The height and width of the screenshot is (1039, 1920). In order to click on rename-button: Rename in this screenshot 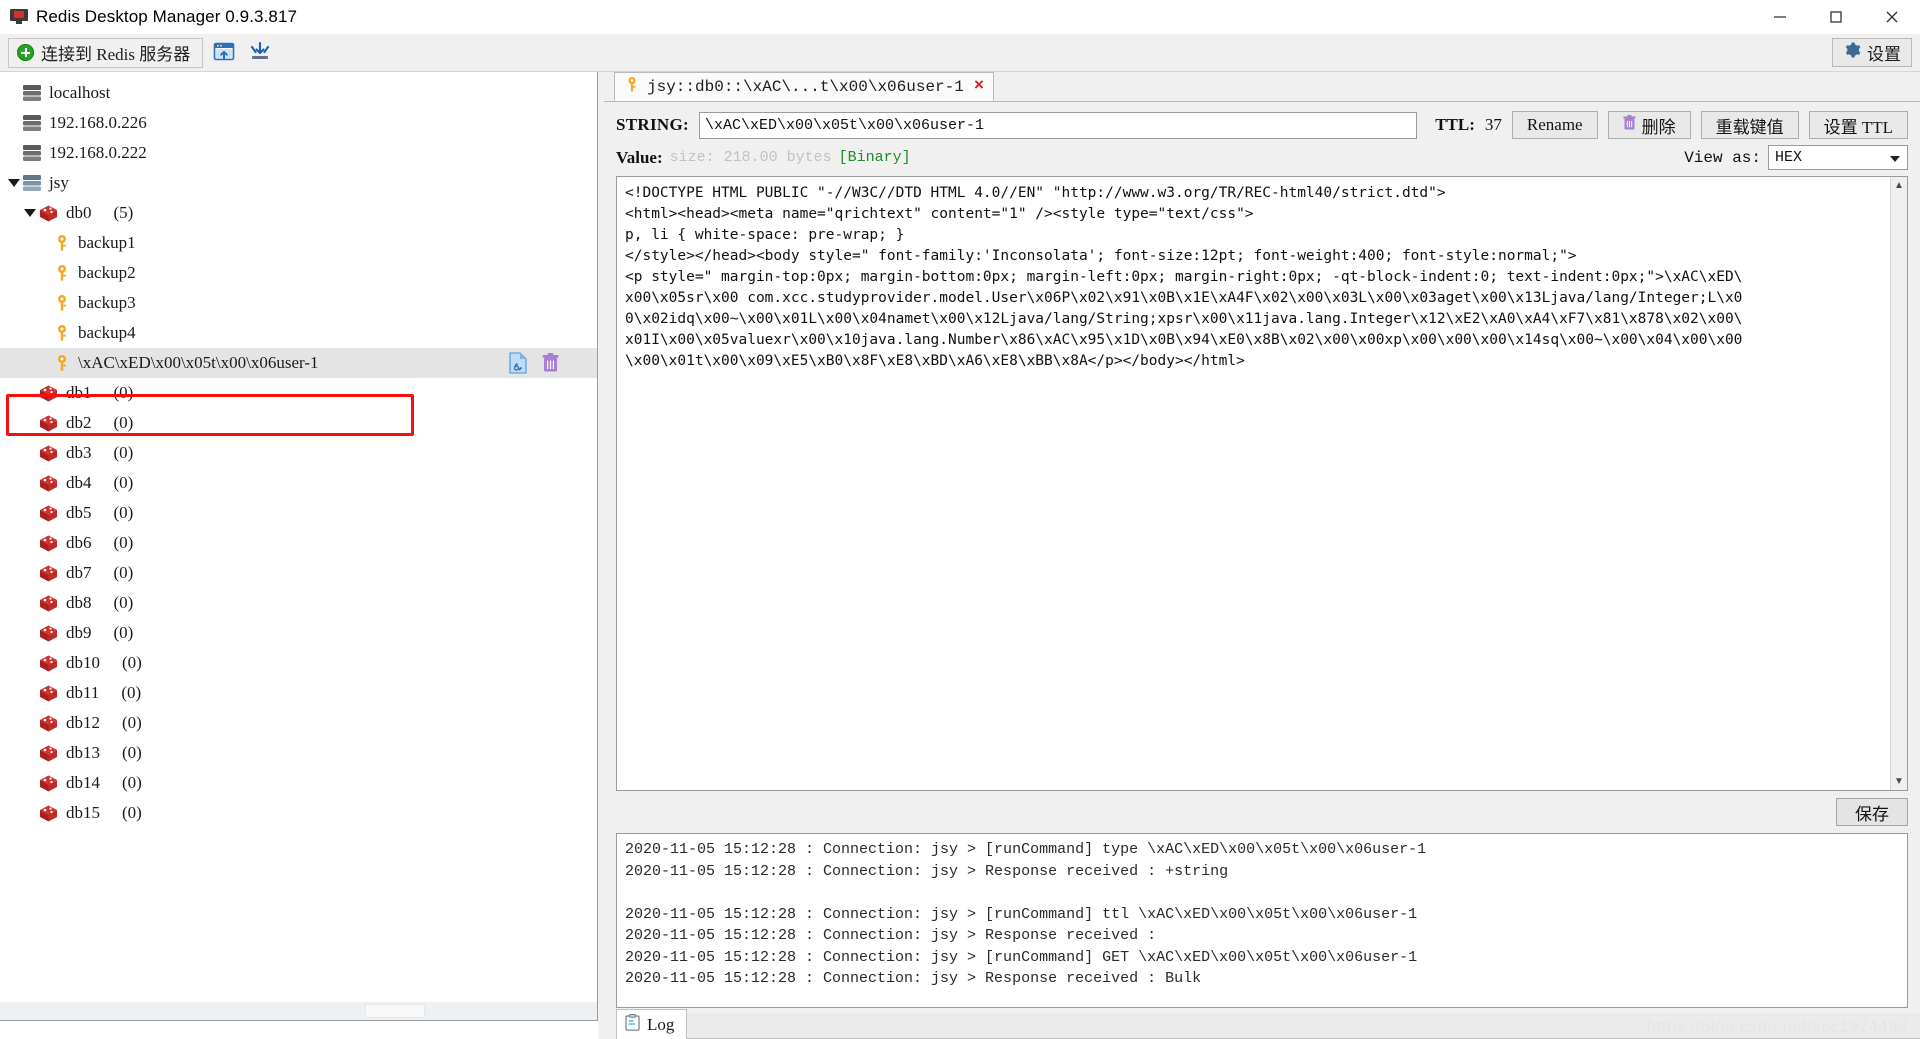, I will do `click(1554, 125)`.